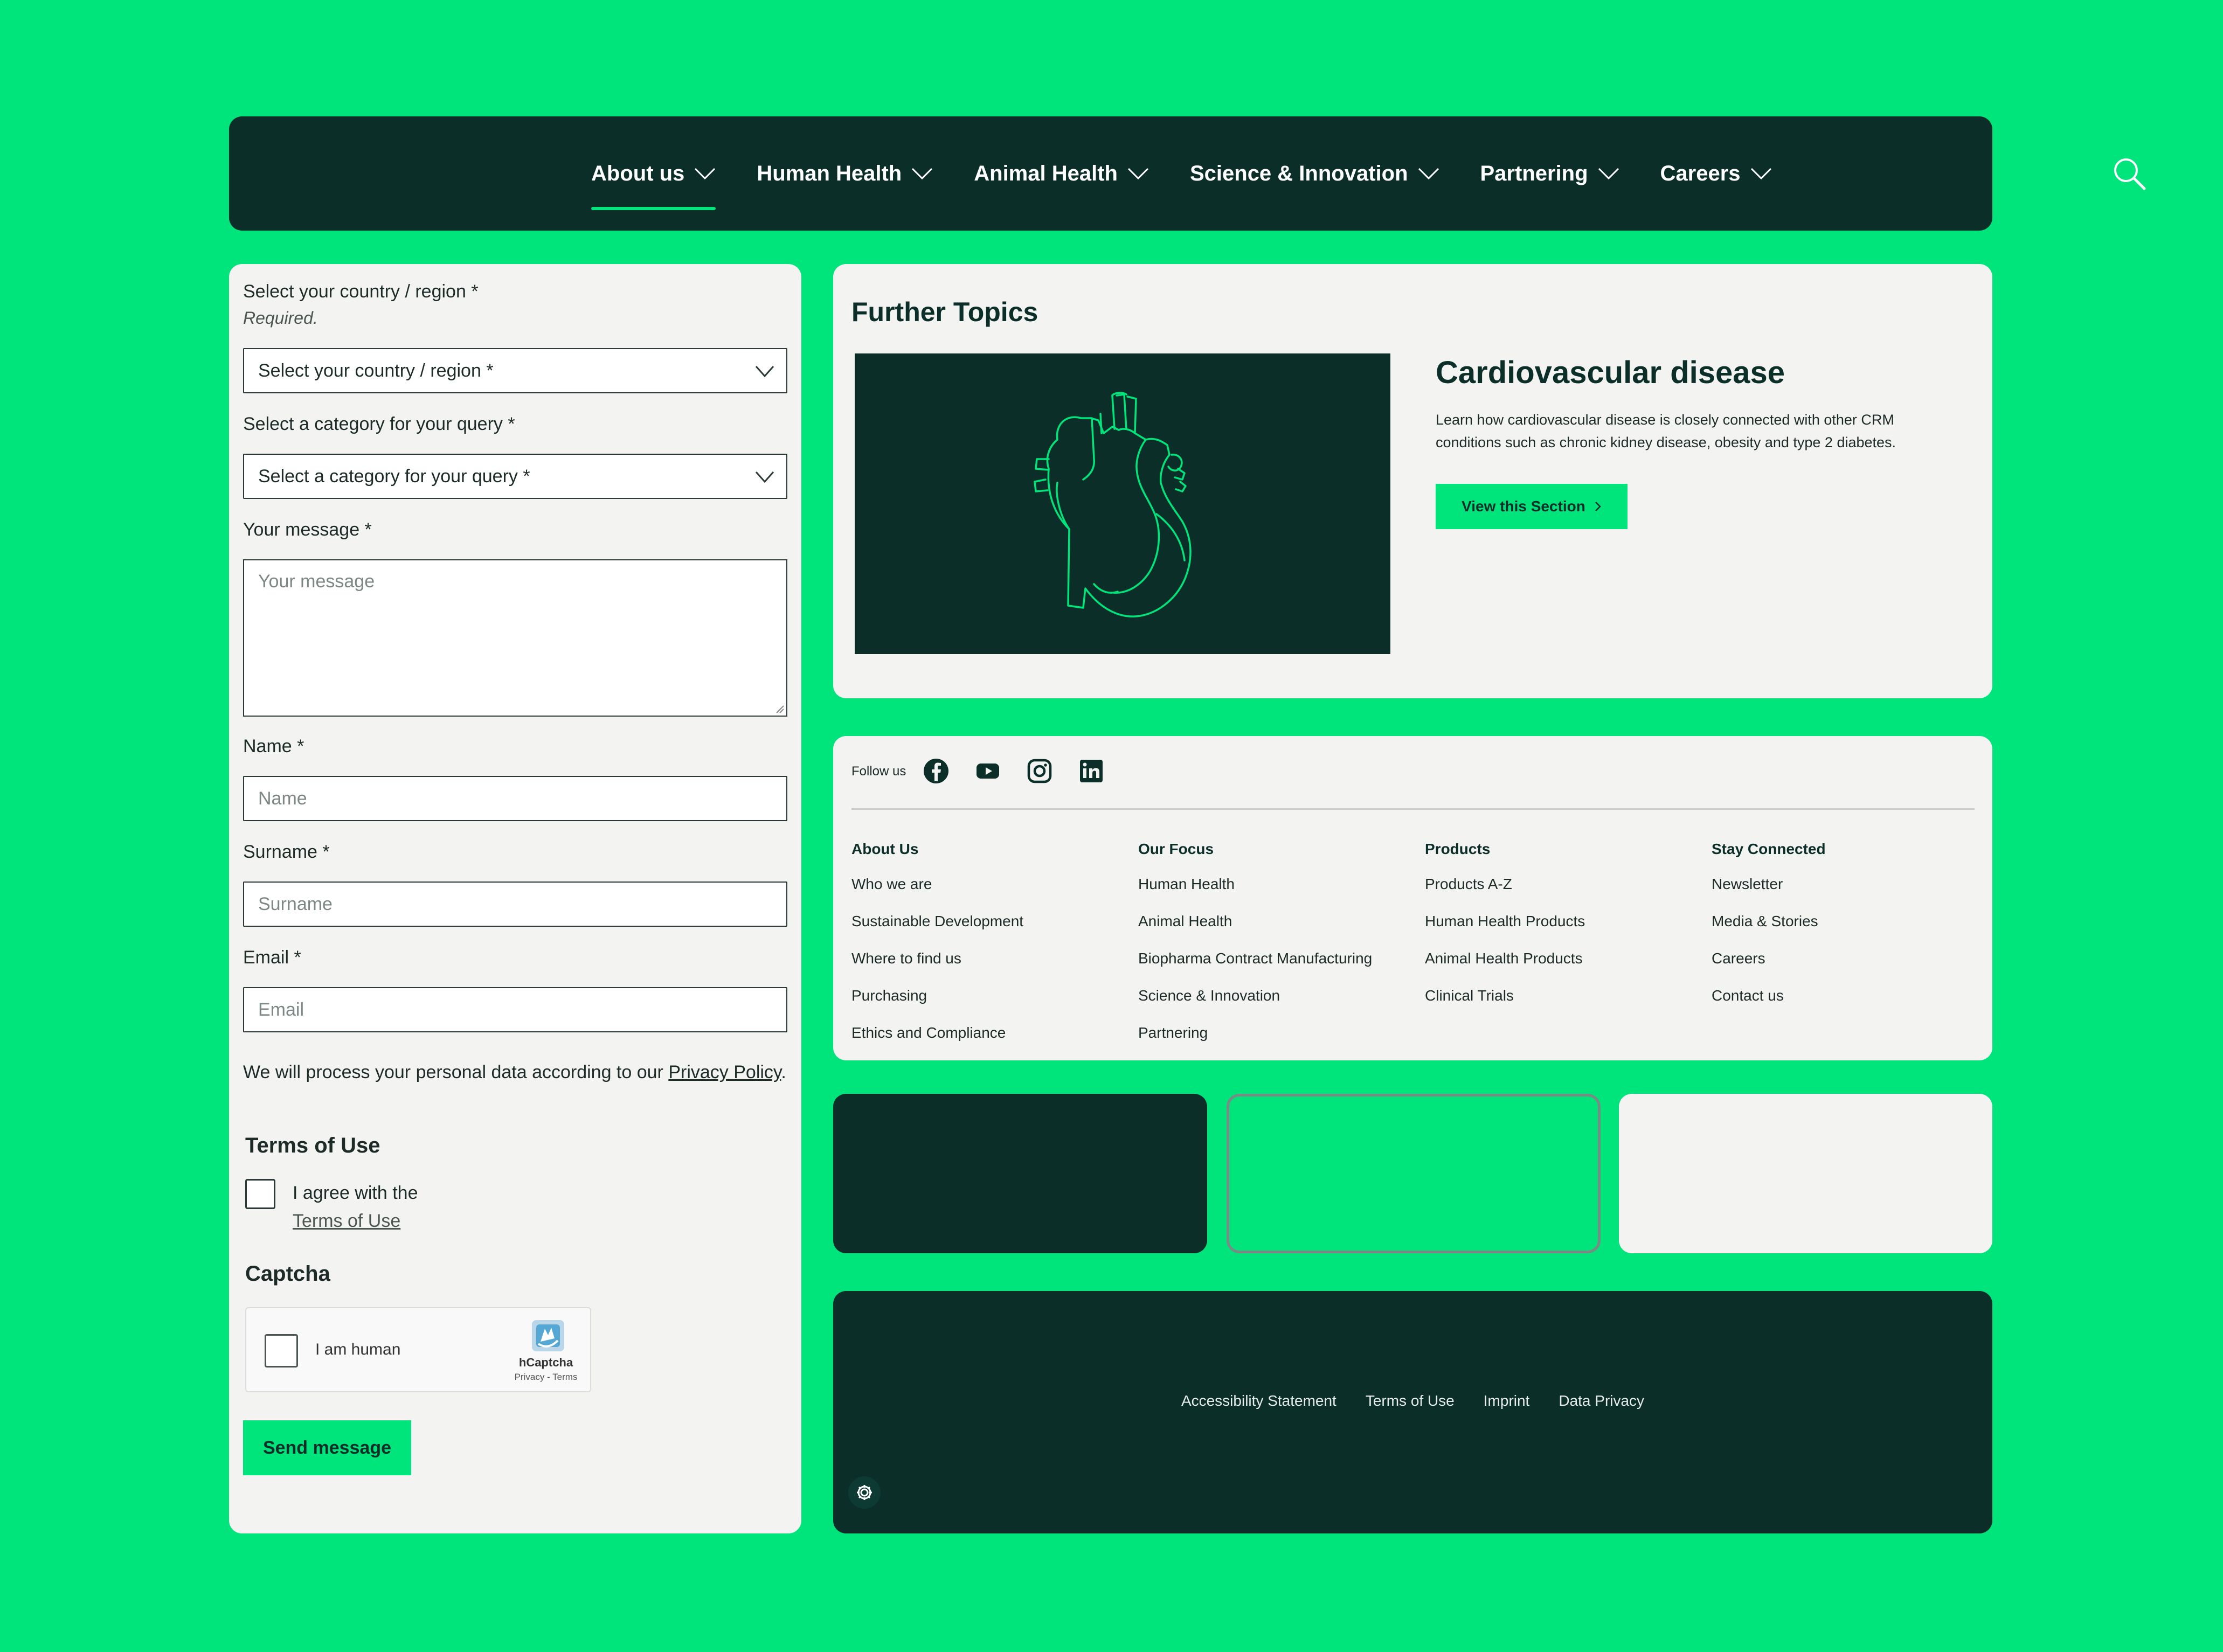 This screenshot has height=1652, width=2223. Describe the element at coordinates (1598, 506) in the screenshot. I see `chevron-right-icon` at that location.